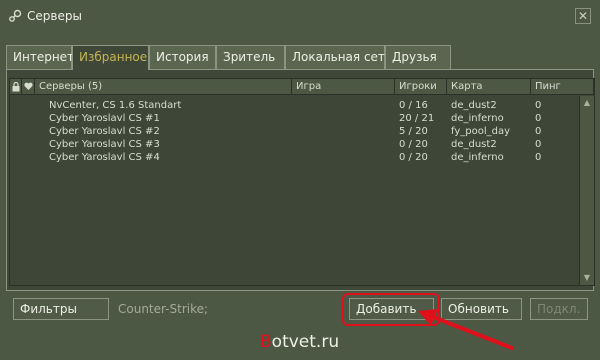  I want to click on server-name: Cyber Yaroslavl CS #1, so click(104, 118).